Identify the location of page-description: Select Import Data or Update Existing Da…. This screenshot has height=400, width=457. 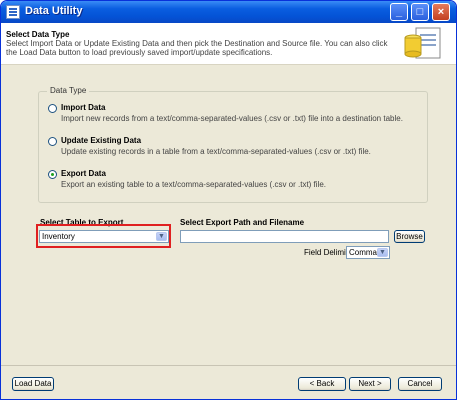
(197, 48).